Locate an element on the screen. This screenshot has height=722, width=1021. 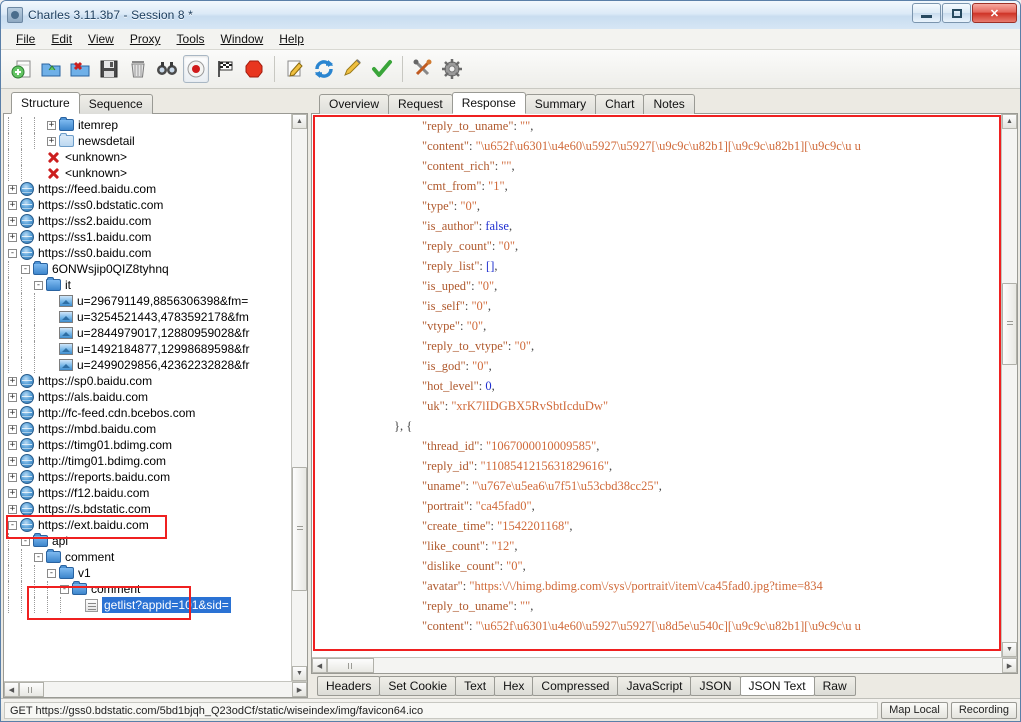
menu-item-help: Help is located at coordinates (291, 39).